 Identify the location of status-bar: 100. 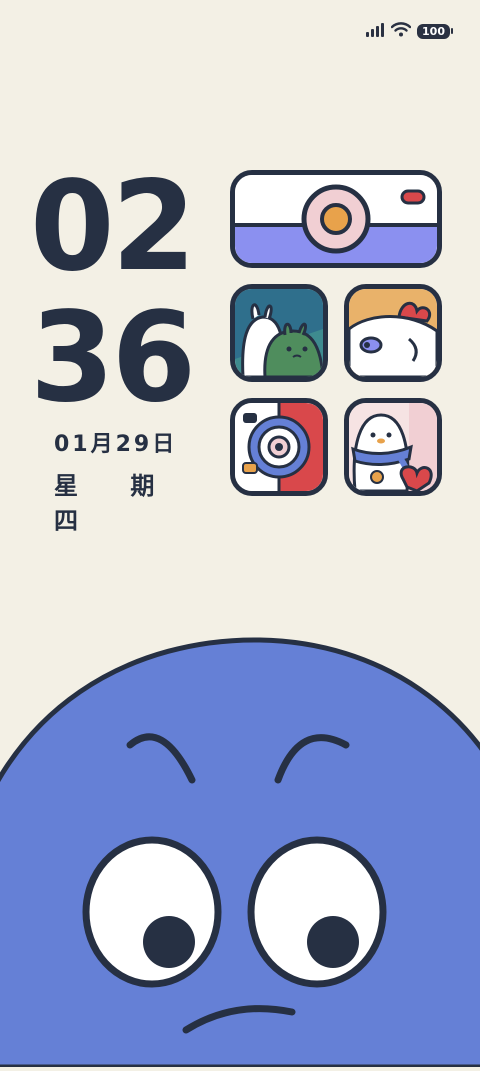
(409, 31).